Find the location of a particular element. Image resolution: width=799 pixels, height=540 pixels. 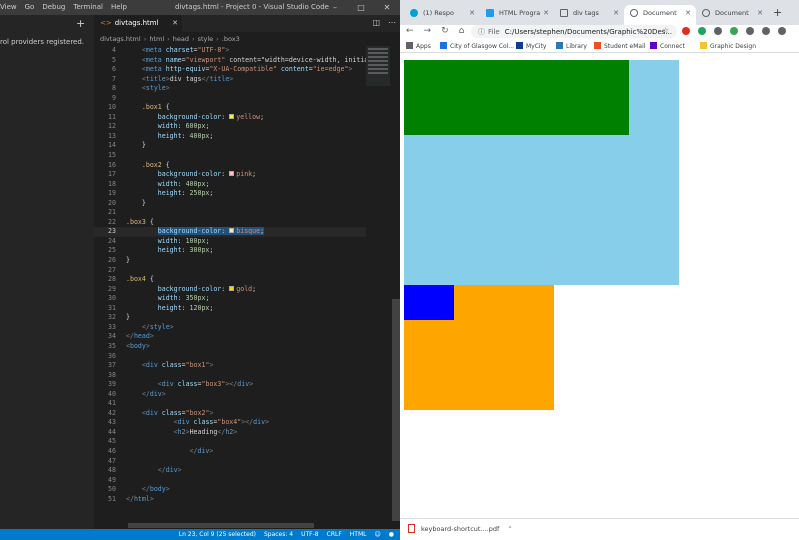

code-line: 49 is located at coordinates (230, 481).